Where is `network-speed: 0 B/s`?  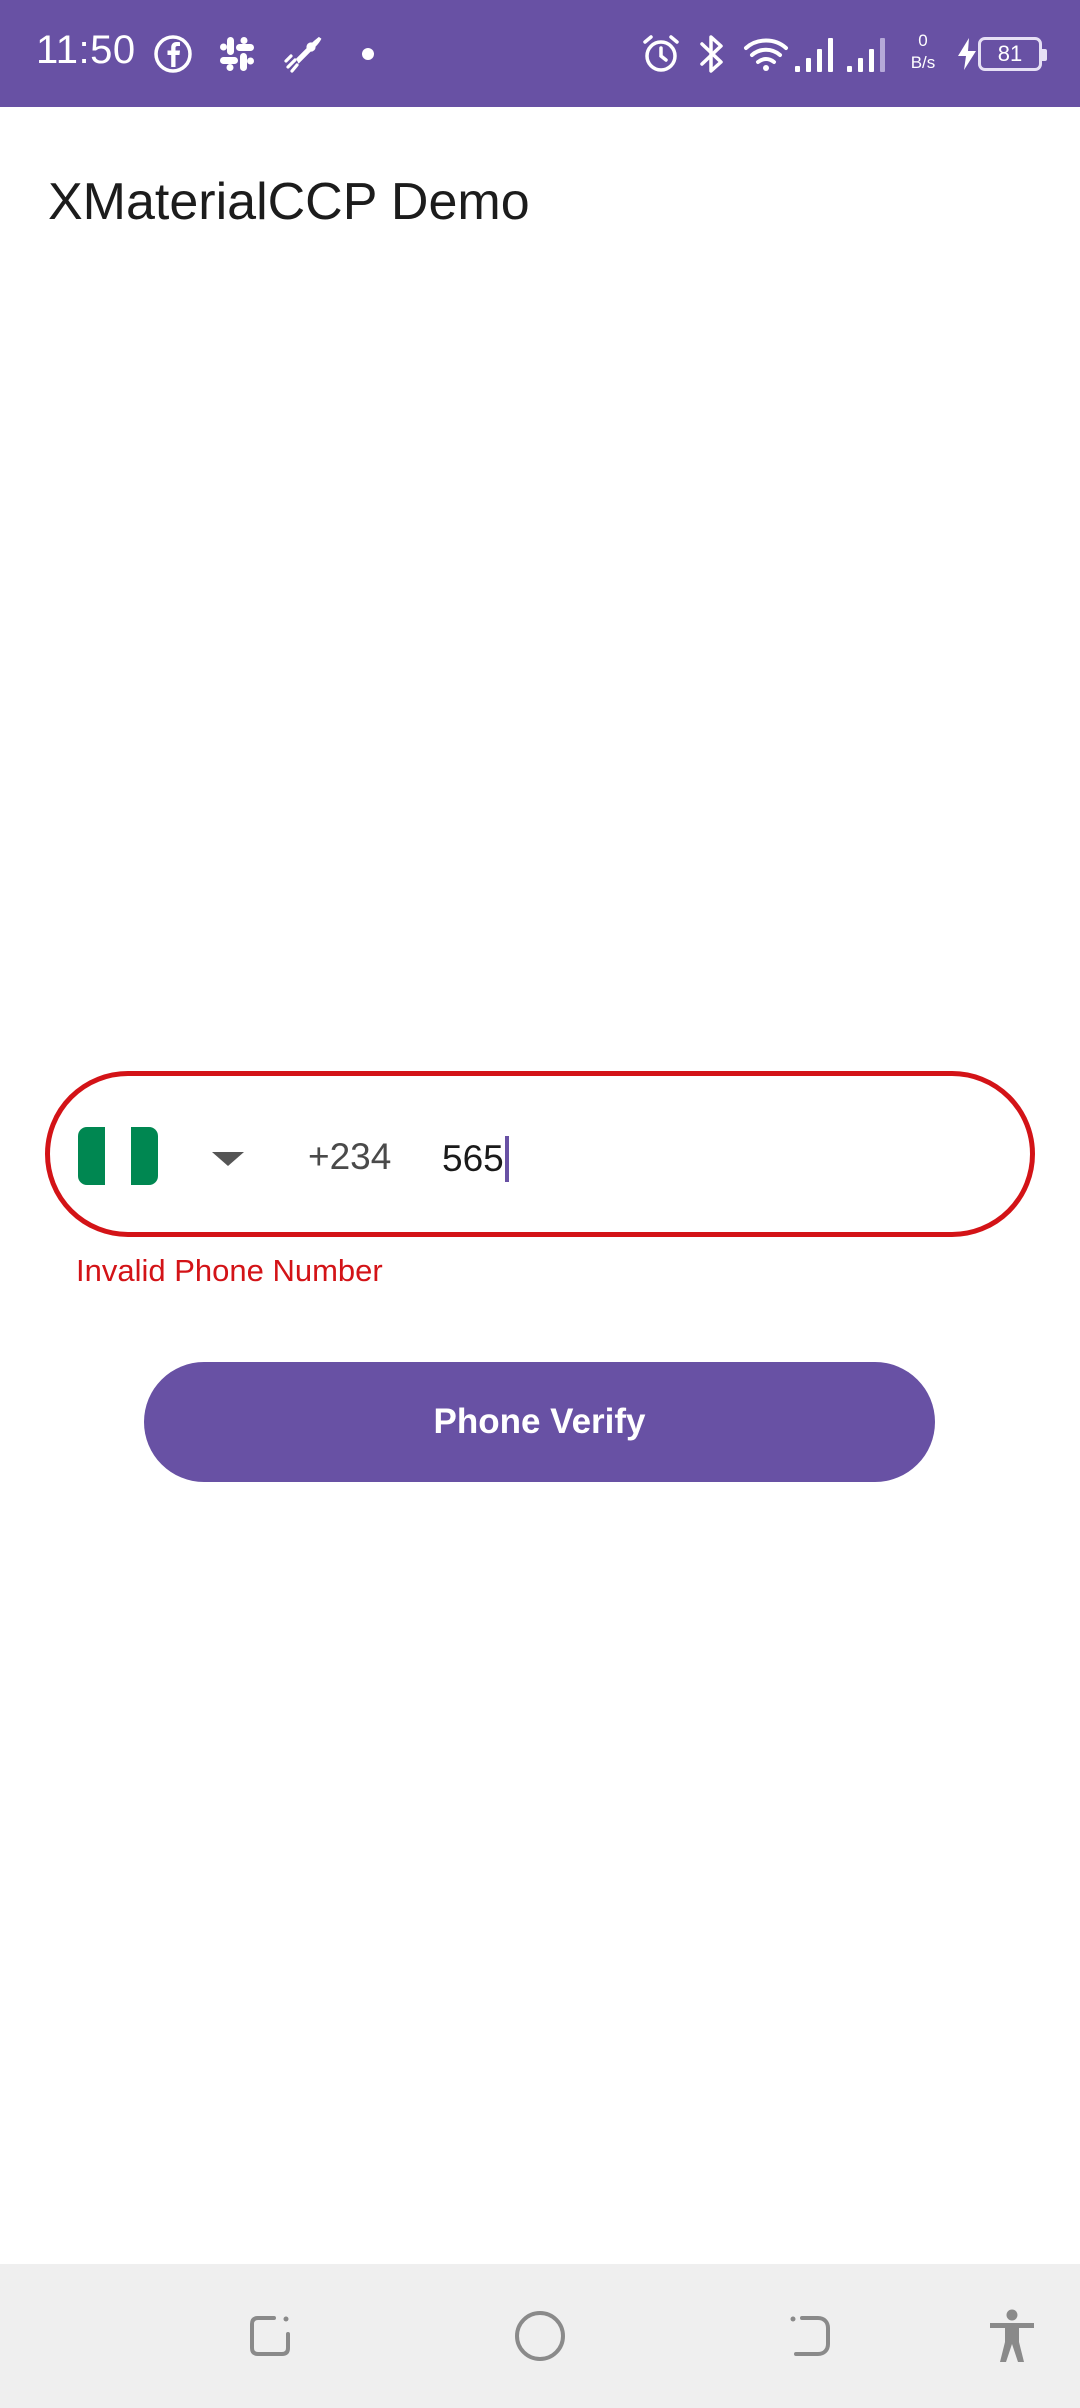 network-speed: 0 B/s is located at coordinates (923, 52).